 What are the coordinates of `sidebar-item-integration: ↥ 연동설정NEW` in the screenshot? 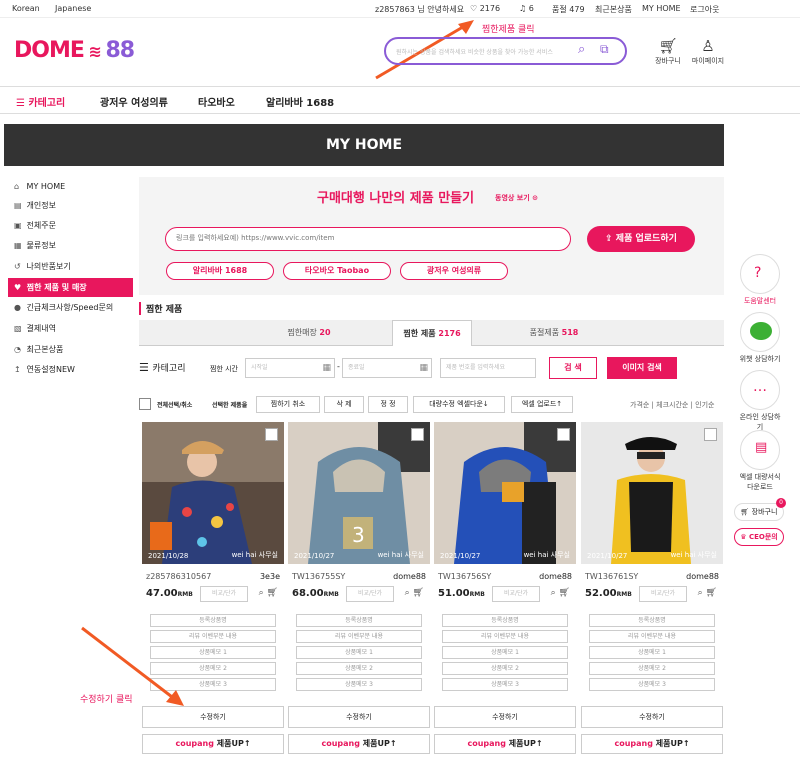 It's located at (70, 369).